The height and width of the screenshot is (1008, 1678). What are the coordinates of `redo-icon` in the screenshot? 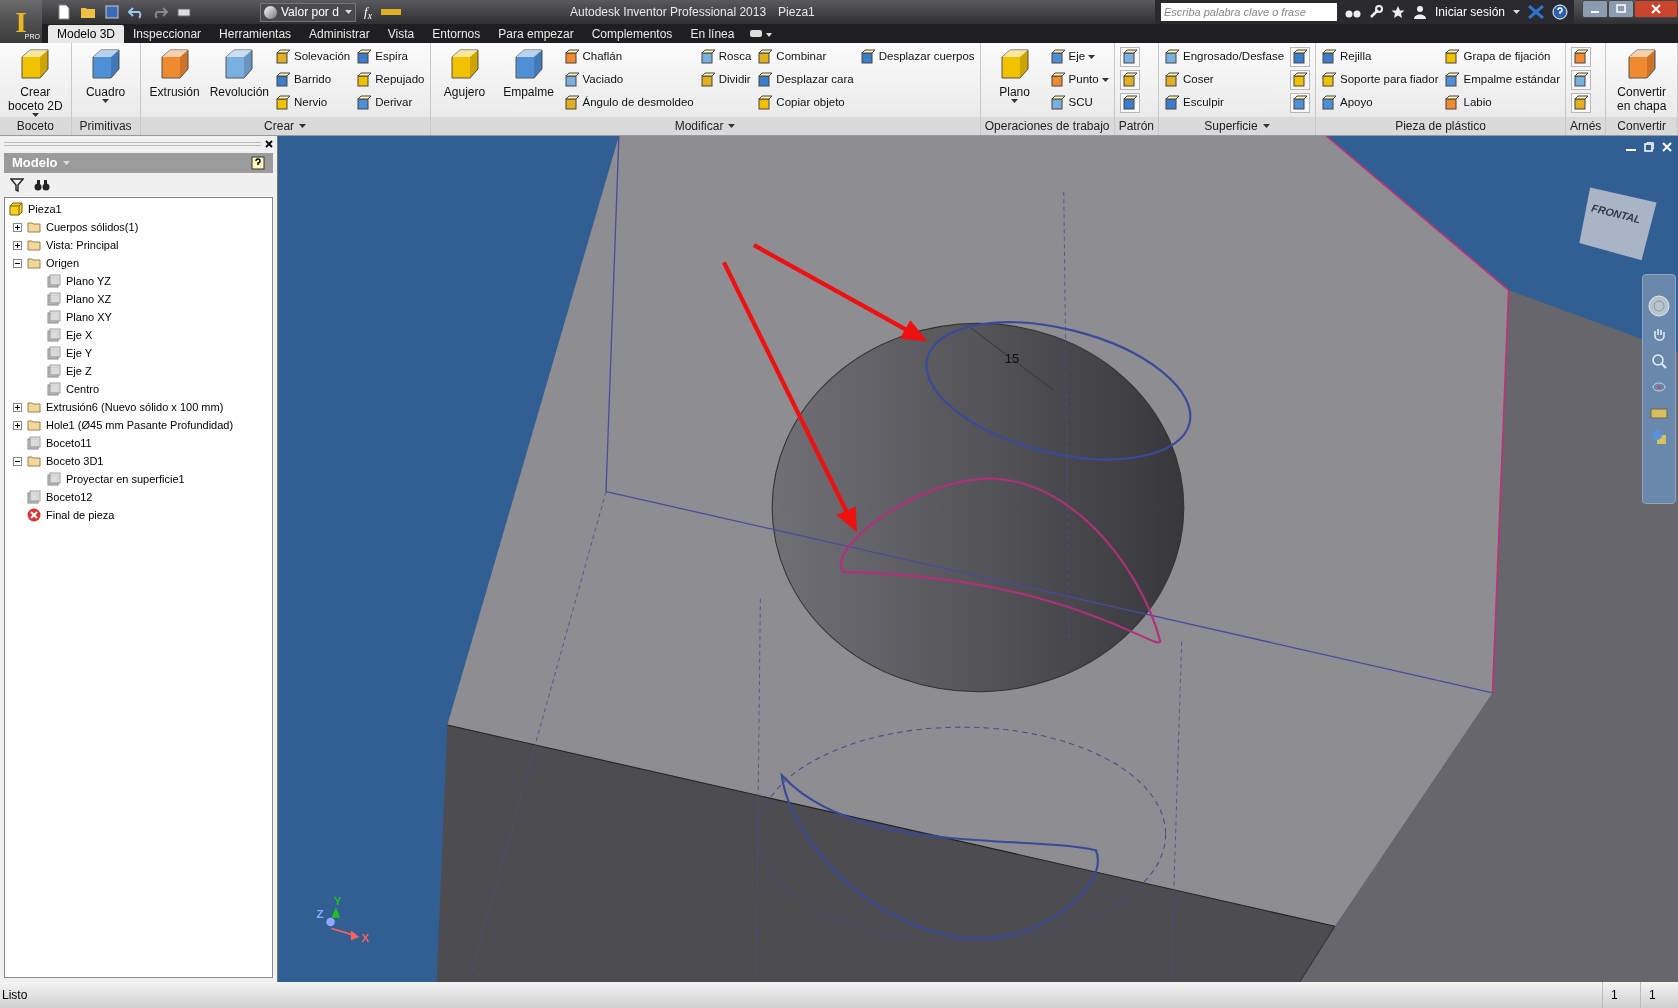 It's located at (160, 12).